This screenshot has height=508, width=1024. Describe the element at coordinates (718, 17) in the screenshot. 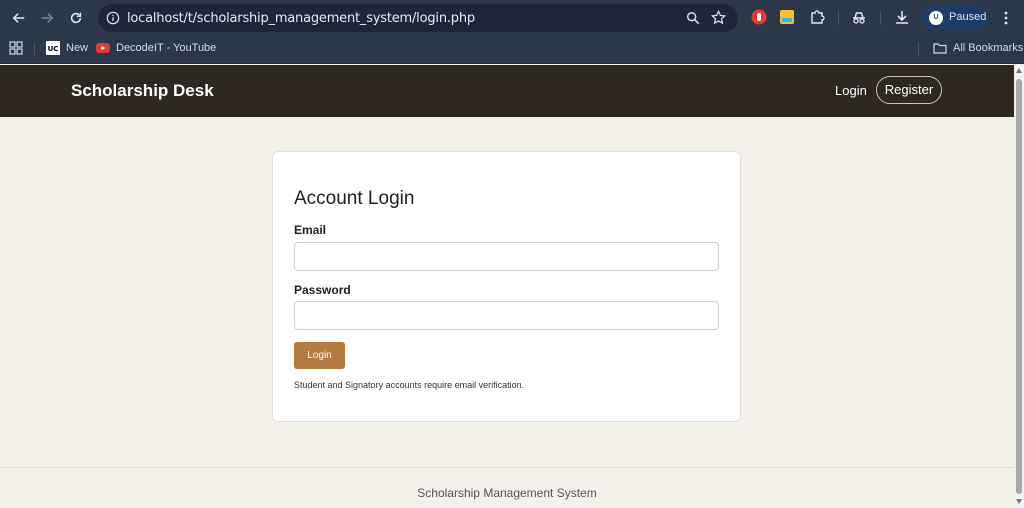

I see `bookmark-star-icon` at that location.